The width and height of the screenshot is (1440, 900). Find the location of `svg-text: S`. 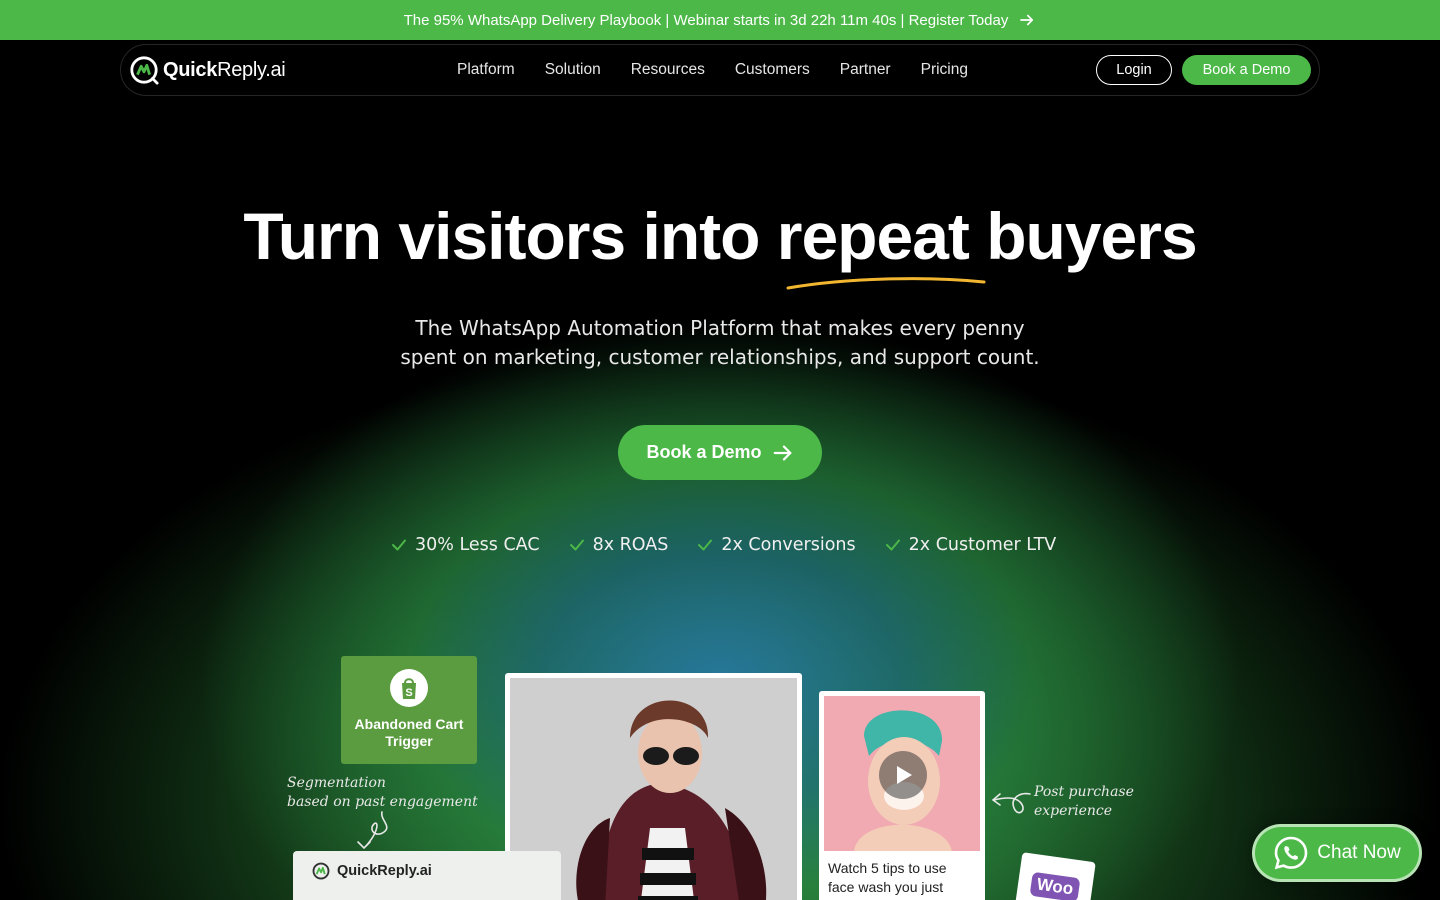

svg-text: S is located at coordinates (408, 693).